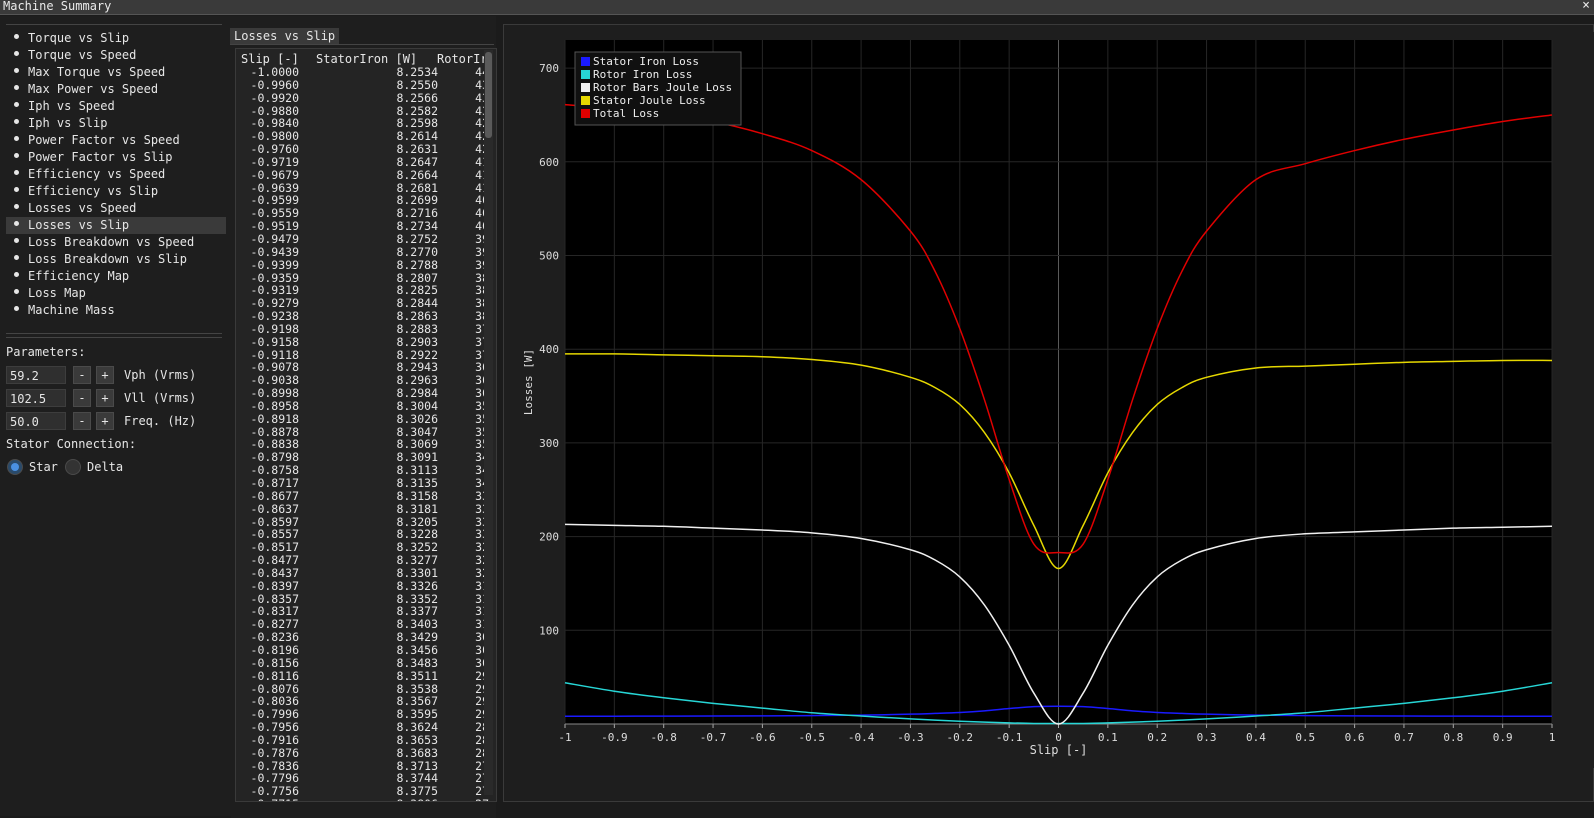  I want to click on vll-increment-button: +, so click(105, 398).